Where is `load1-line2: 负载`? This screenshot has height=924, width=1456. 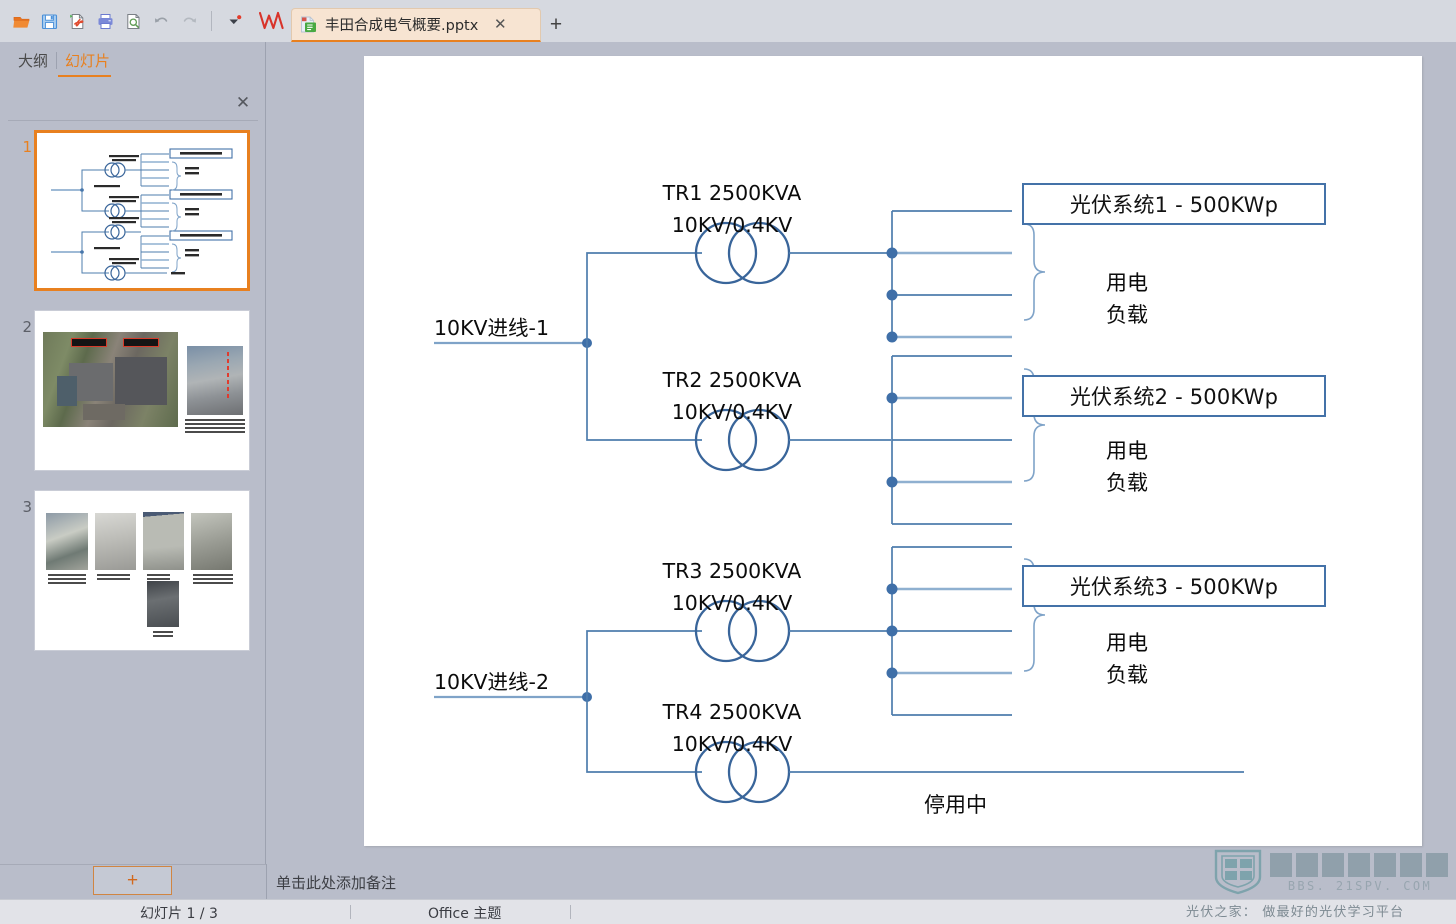 load1-line2: 负载 is located at coordinates (1127, 314).